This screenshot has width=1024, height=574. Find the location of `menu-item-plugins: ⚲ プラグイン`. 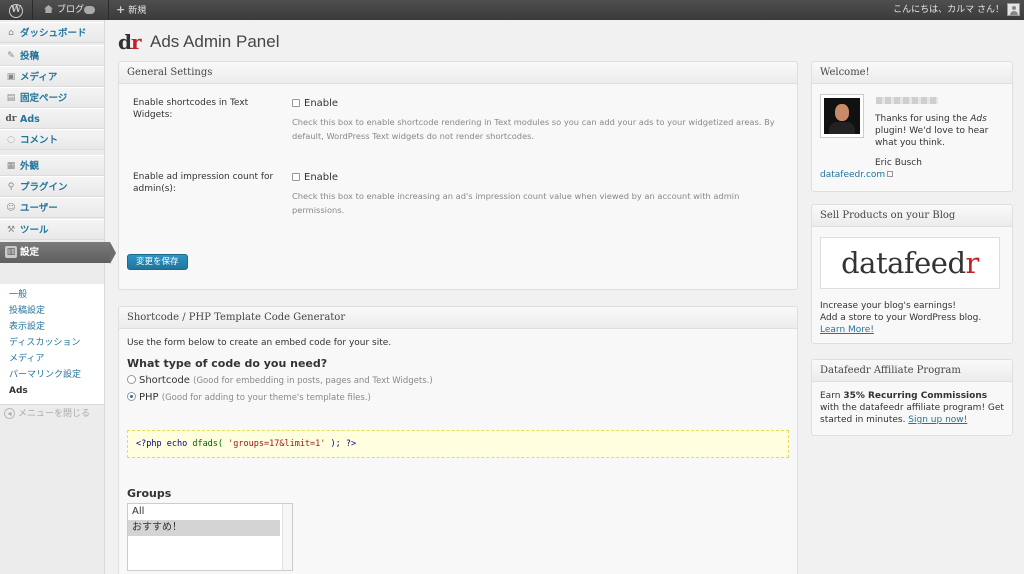

menu-item-plugins: ⚲ プラグイン is located at coordinates (52, 186).